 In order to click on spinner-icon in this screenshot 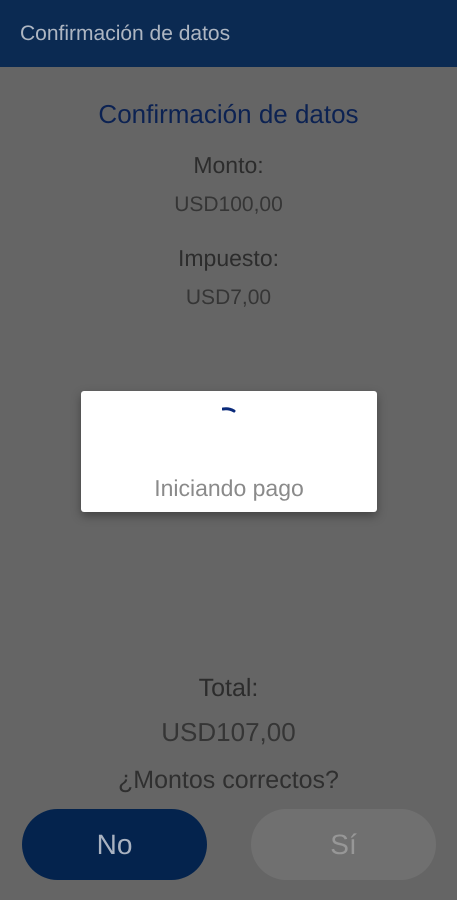, I will do `click(229, 411)`.